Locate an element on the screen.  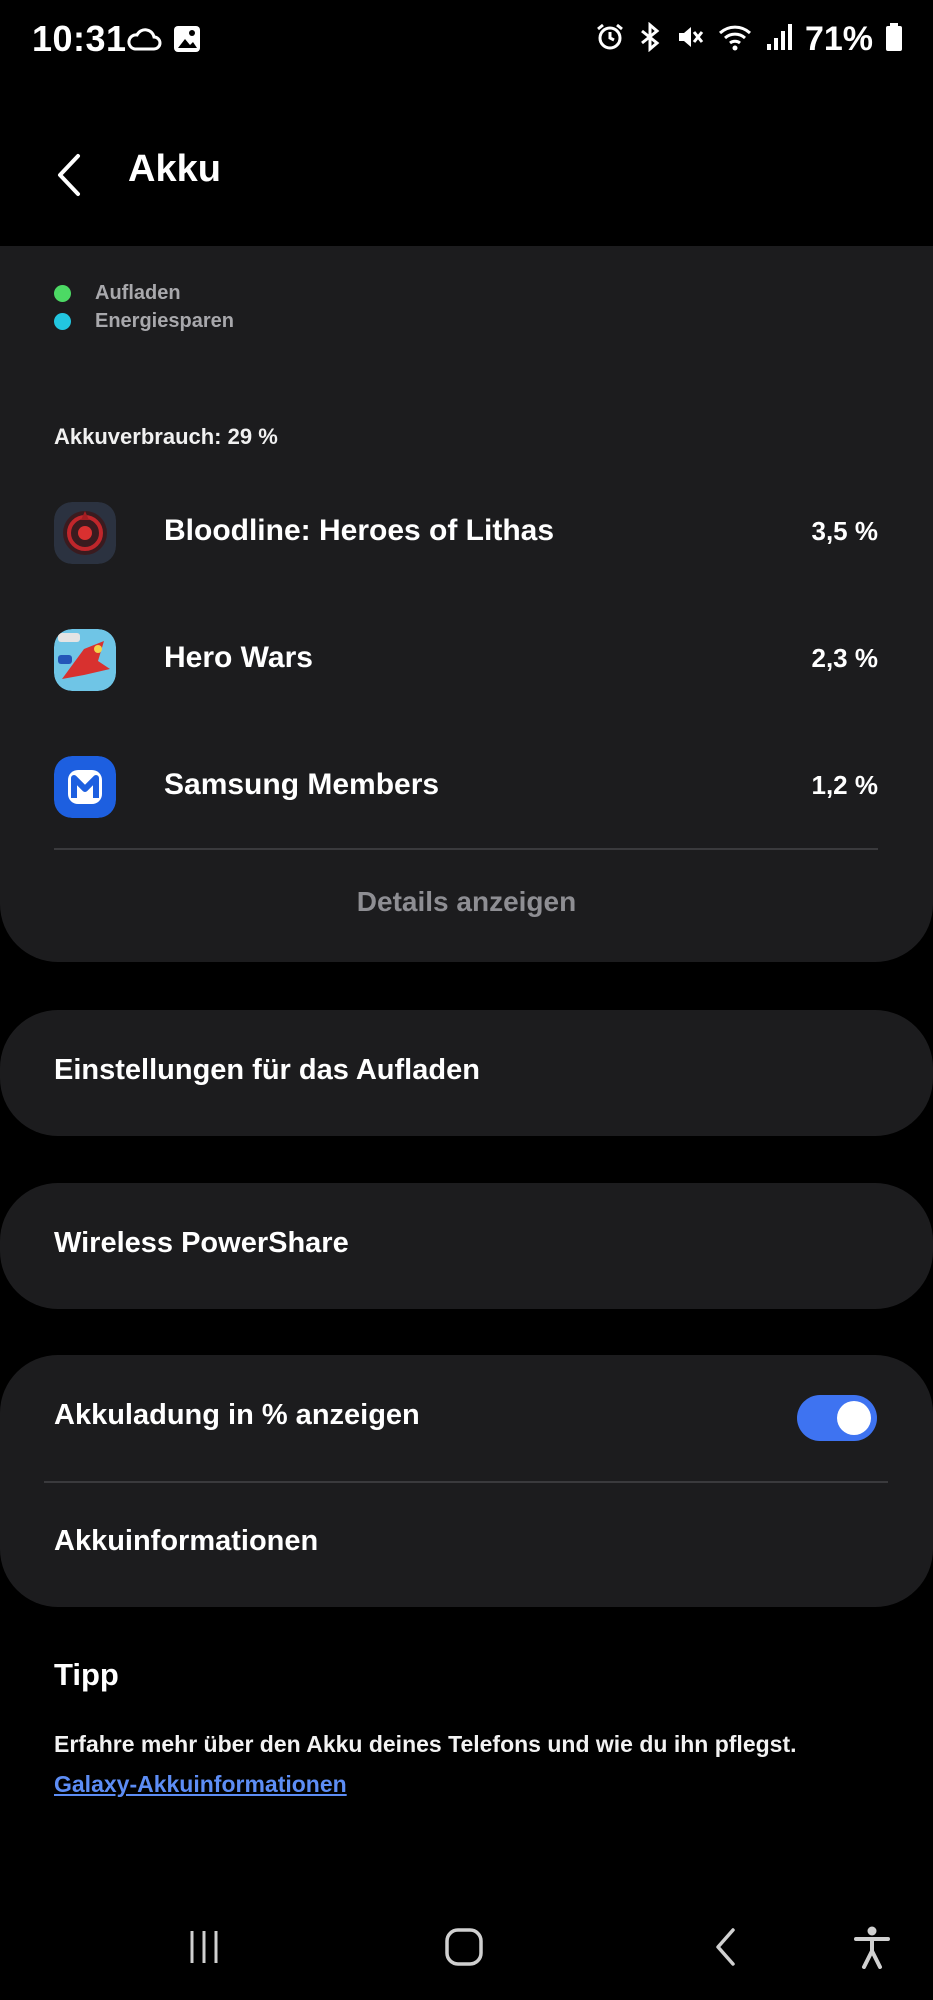
recent-apps-button is located at coordinates (204, 1947).